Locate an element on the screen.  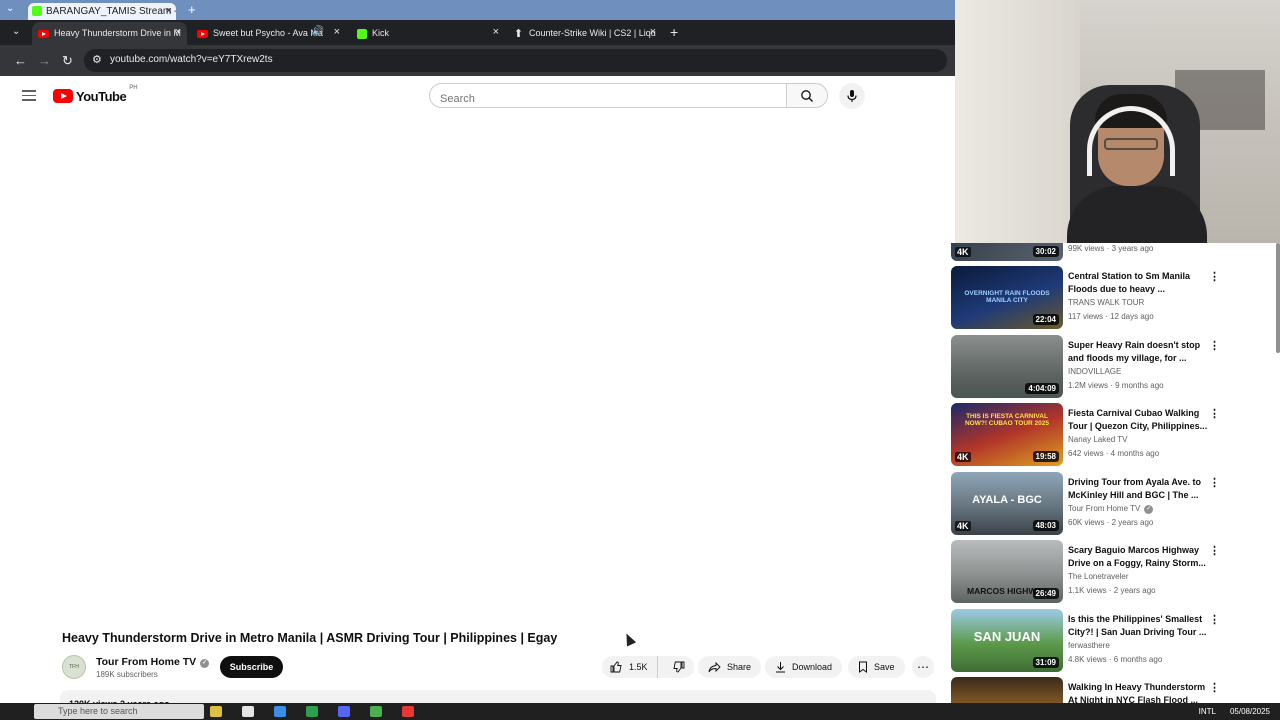
video-thumbnail: 4:04:09 is located at coordinates (1007, 366).